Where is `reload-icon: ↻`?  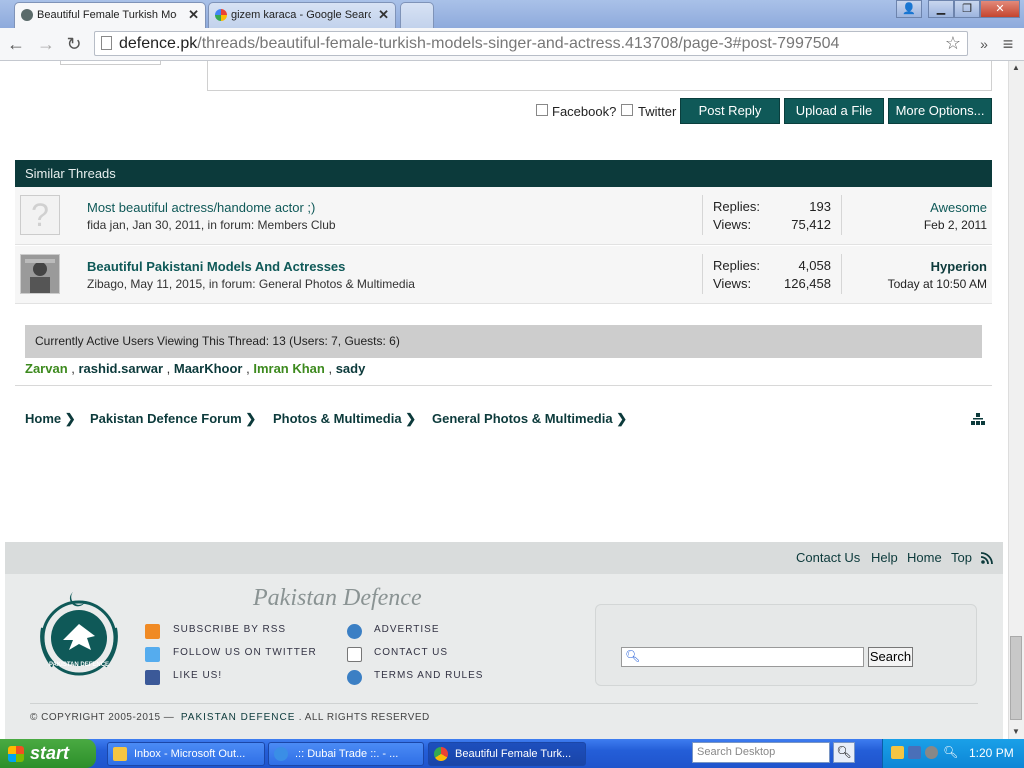 reload-icon: ↻ is located at coordinates (74, 44).